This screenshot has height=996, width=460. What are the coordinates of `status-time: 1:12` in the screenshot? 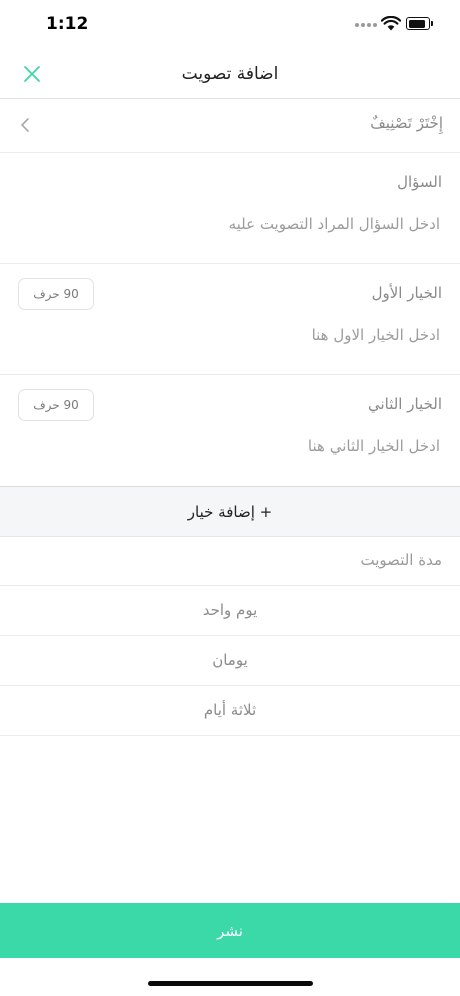 It's located at (67, 24).